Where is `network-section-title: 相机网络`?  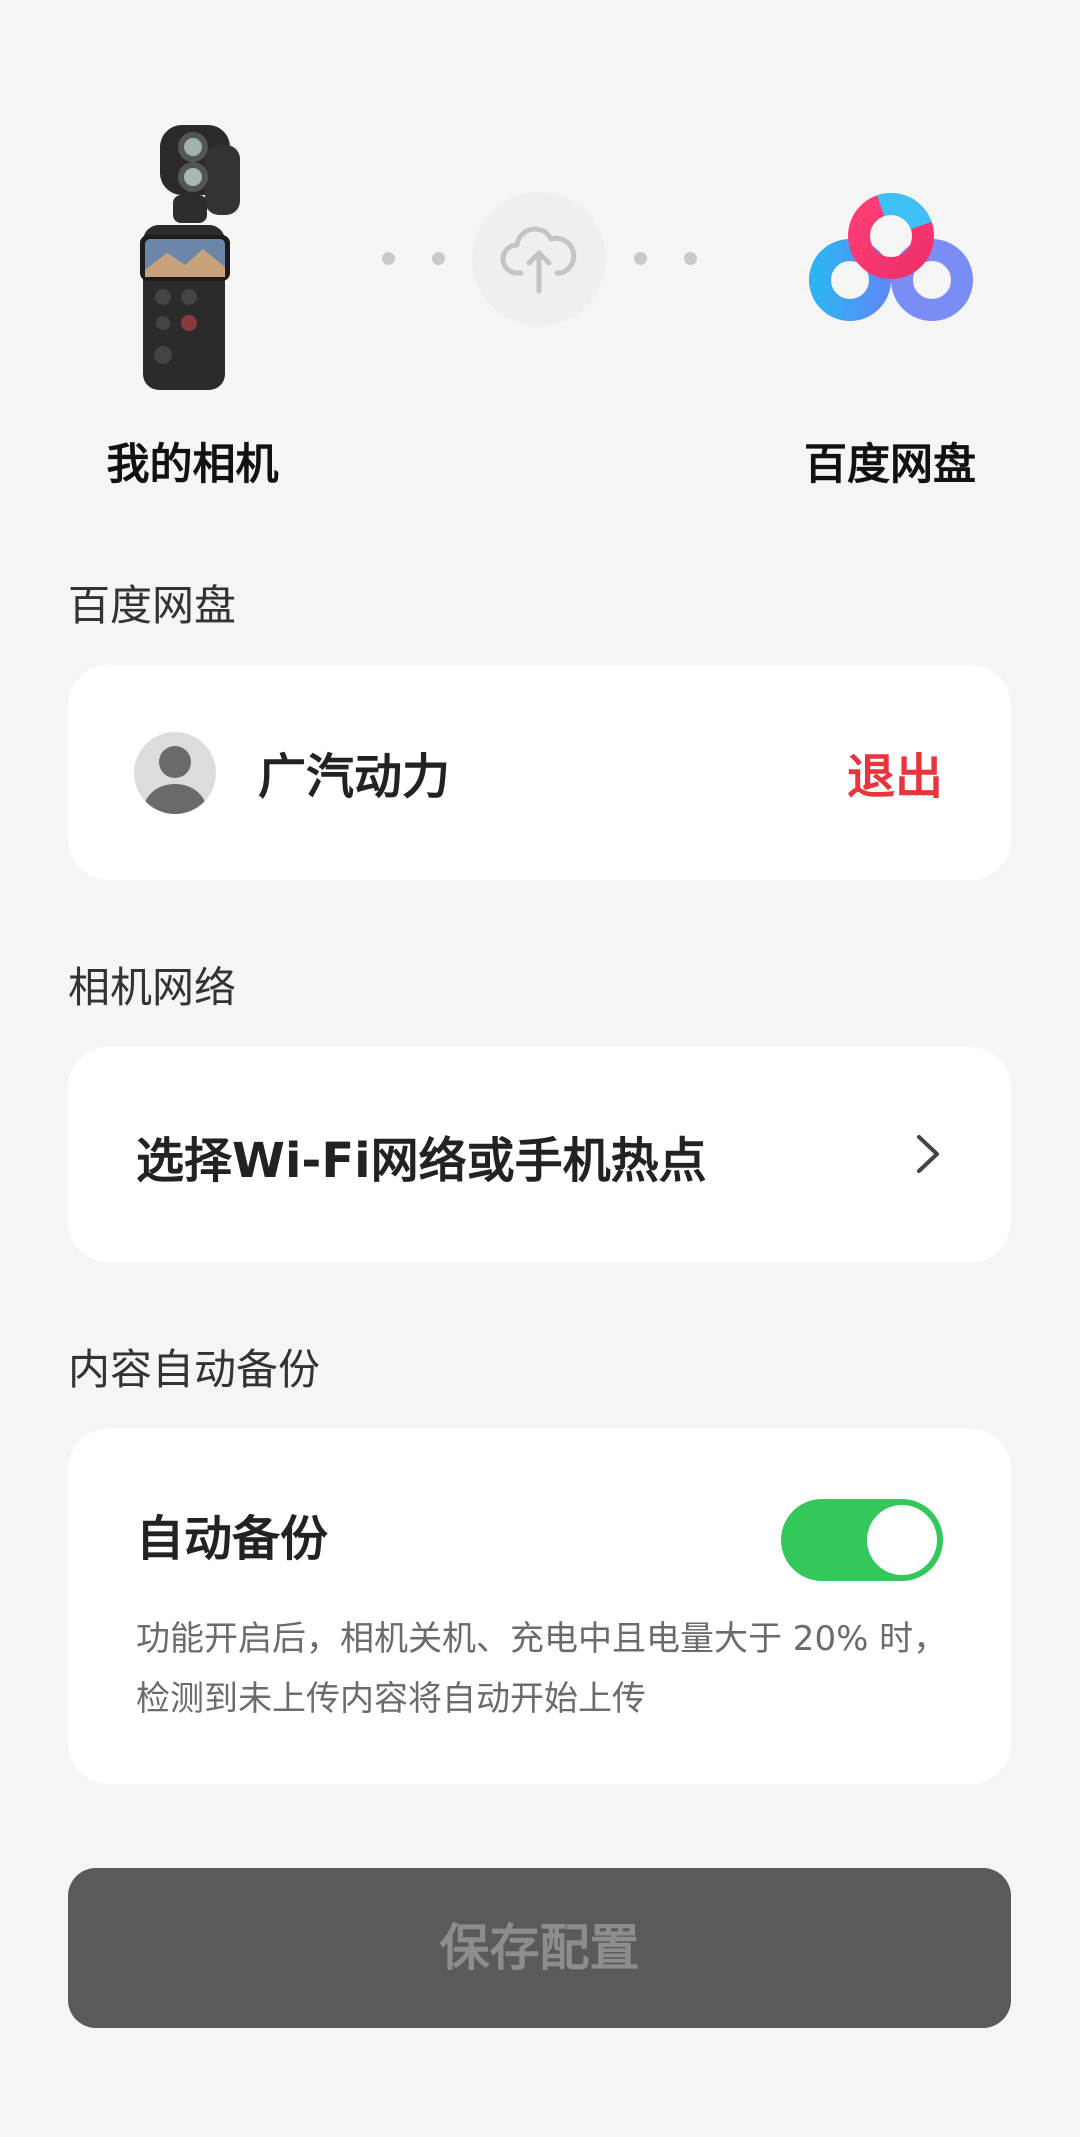 network-section-title: 相机网络 is located at coordinates (152, 987).